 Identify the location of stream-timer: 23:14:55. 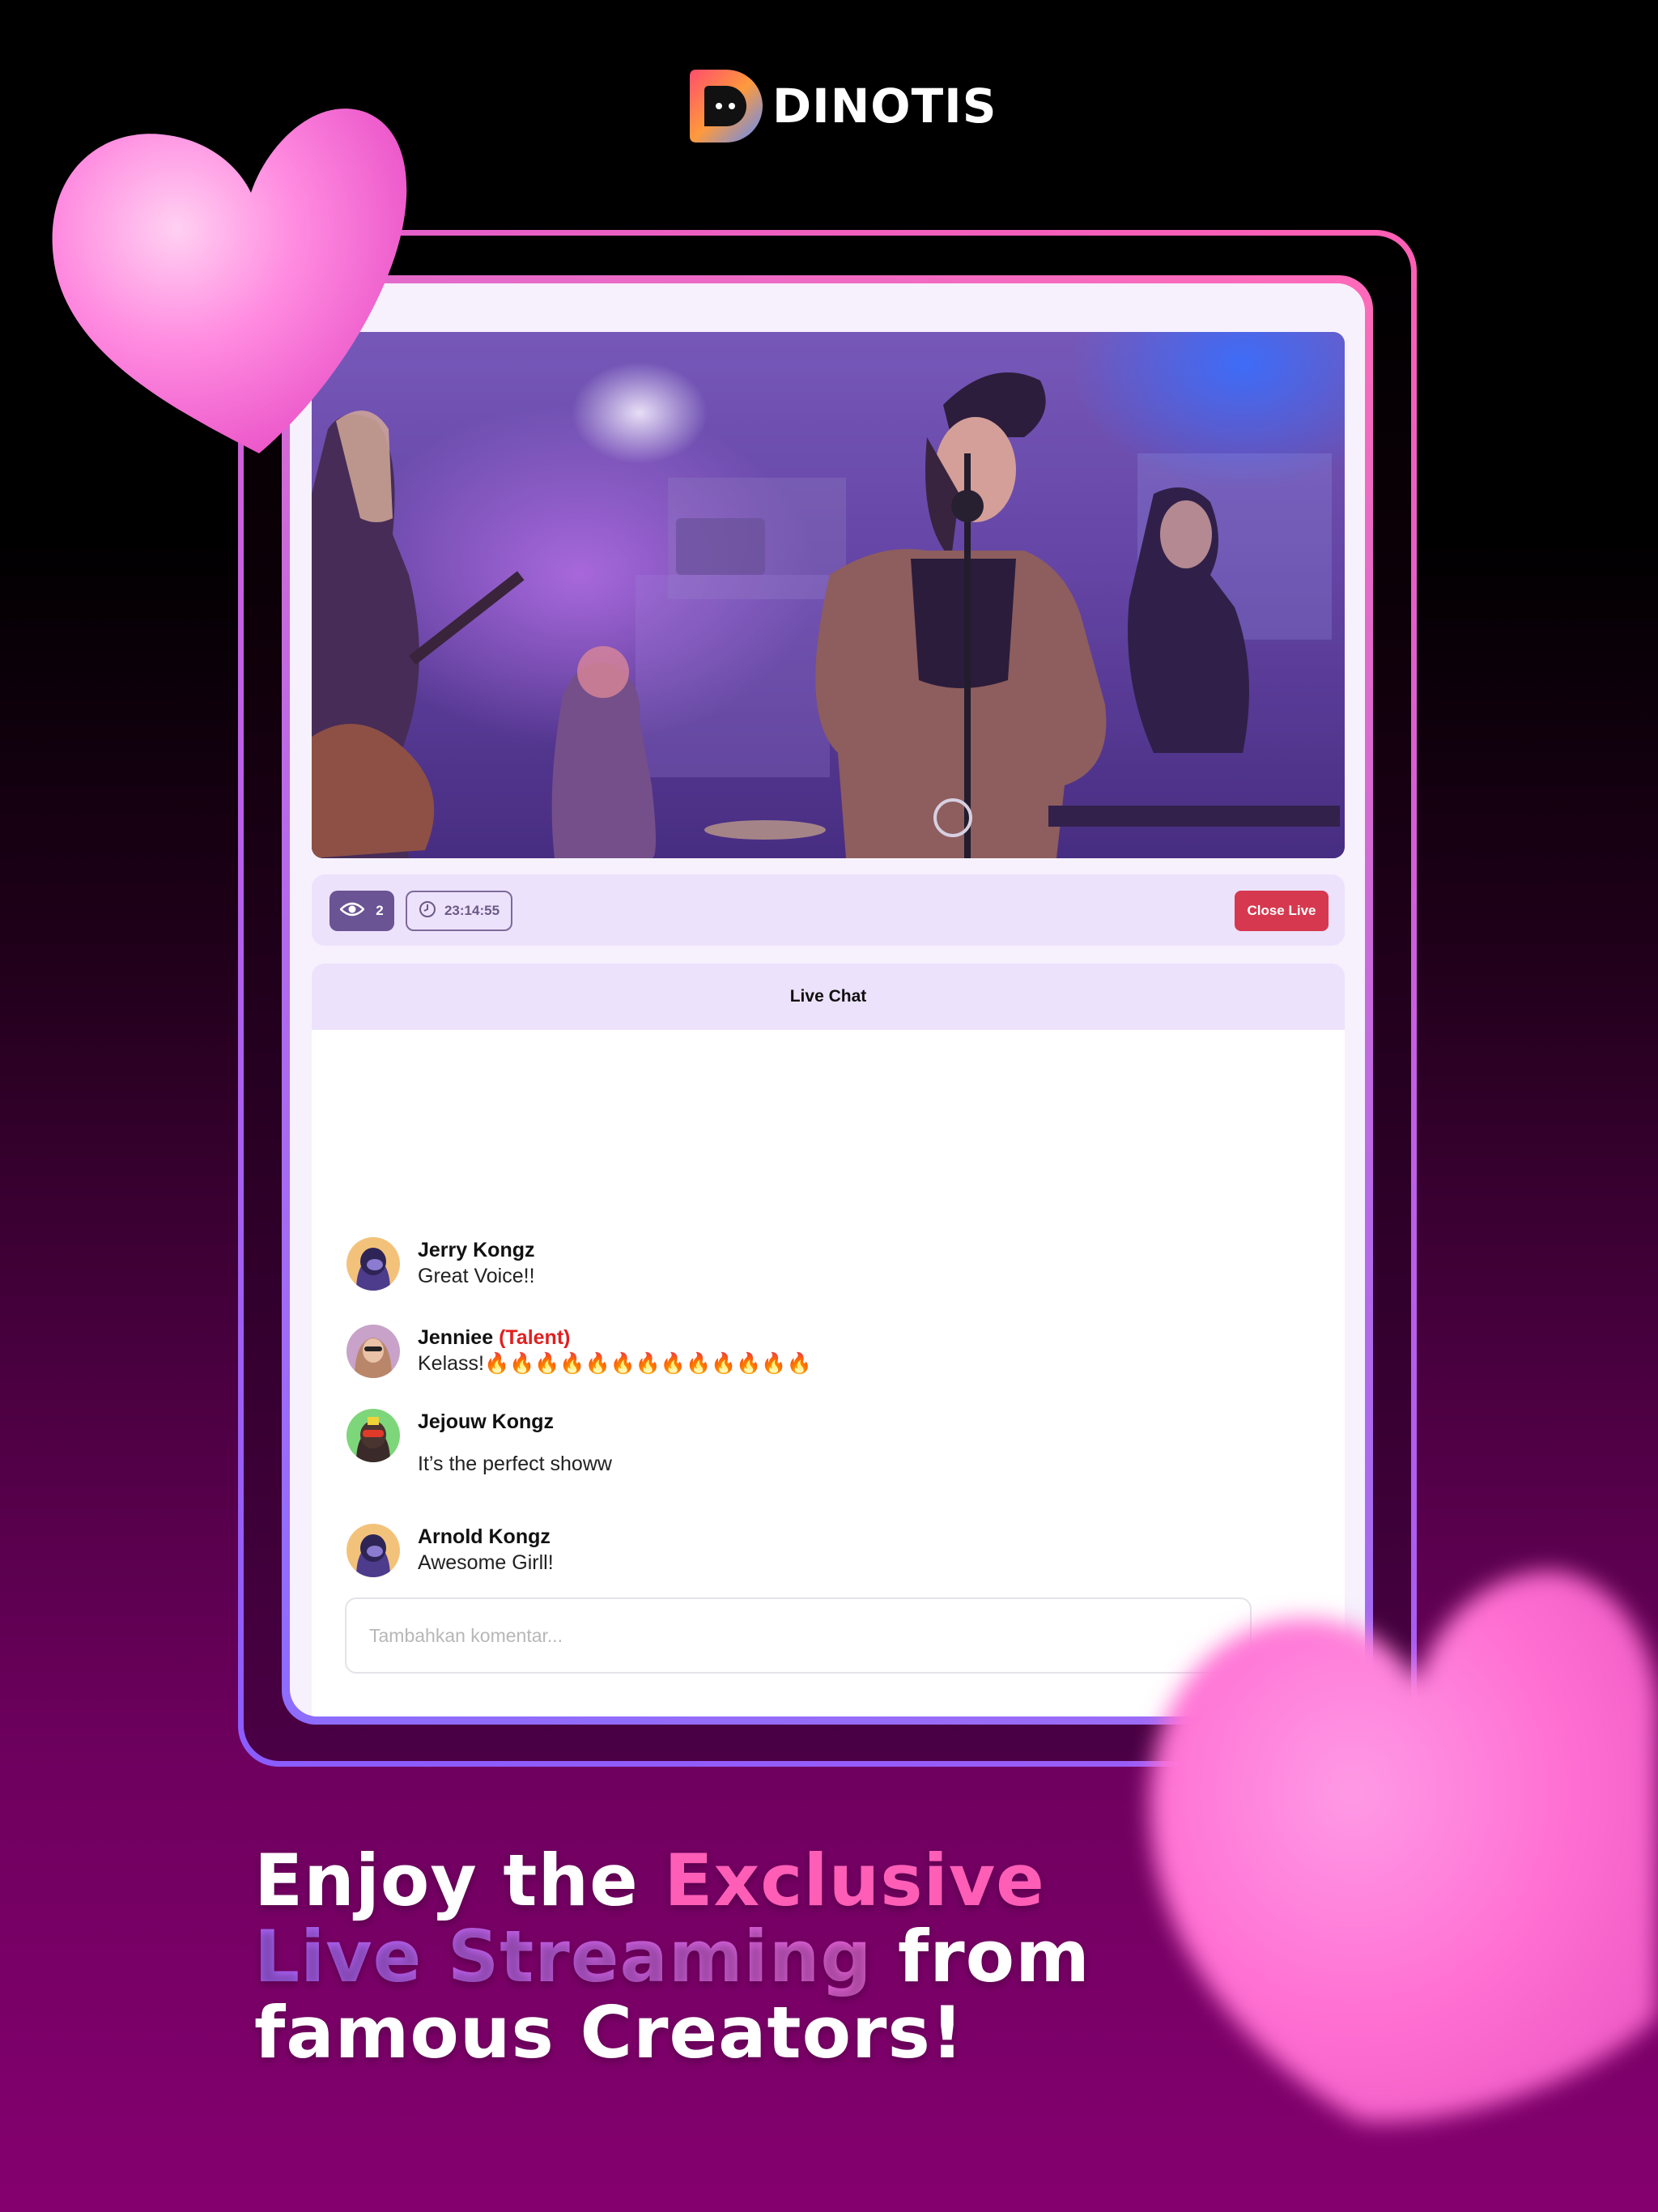
(459, 911).